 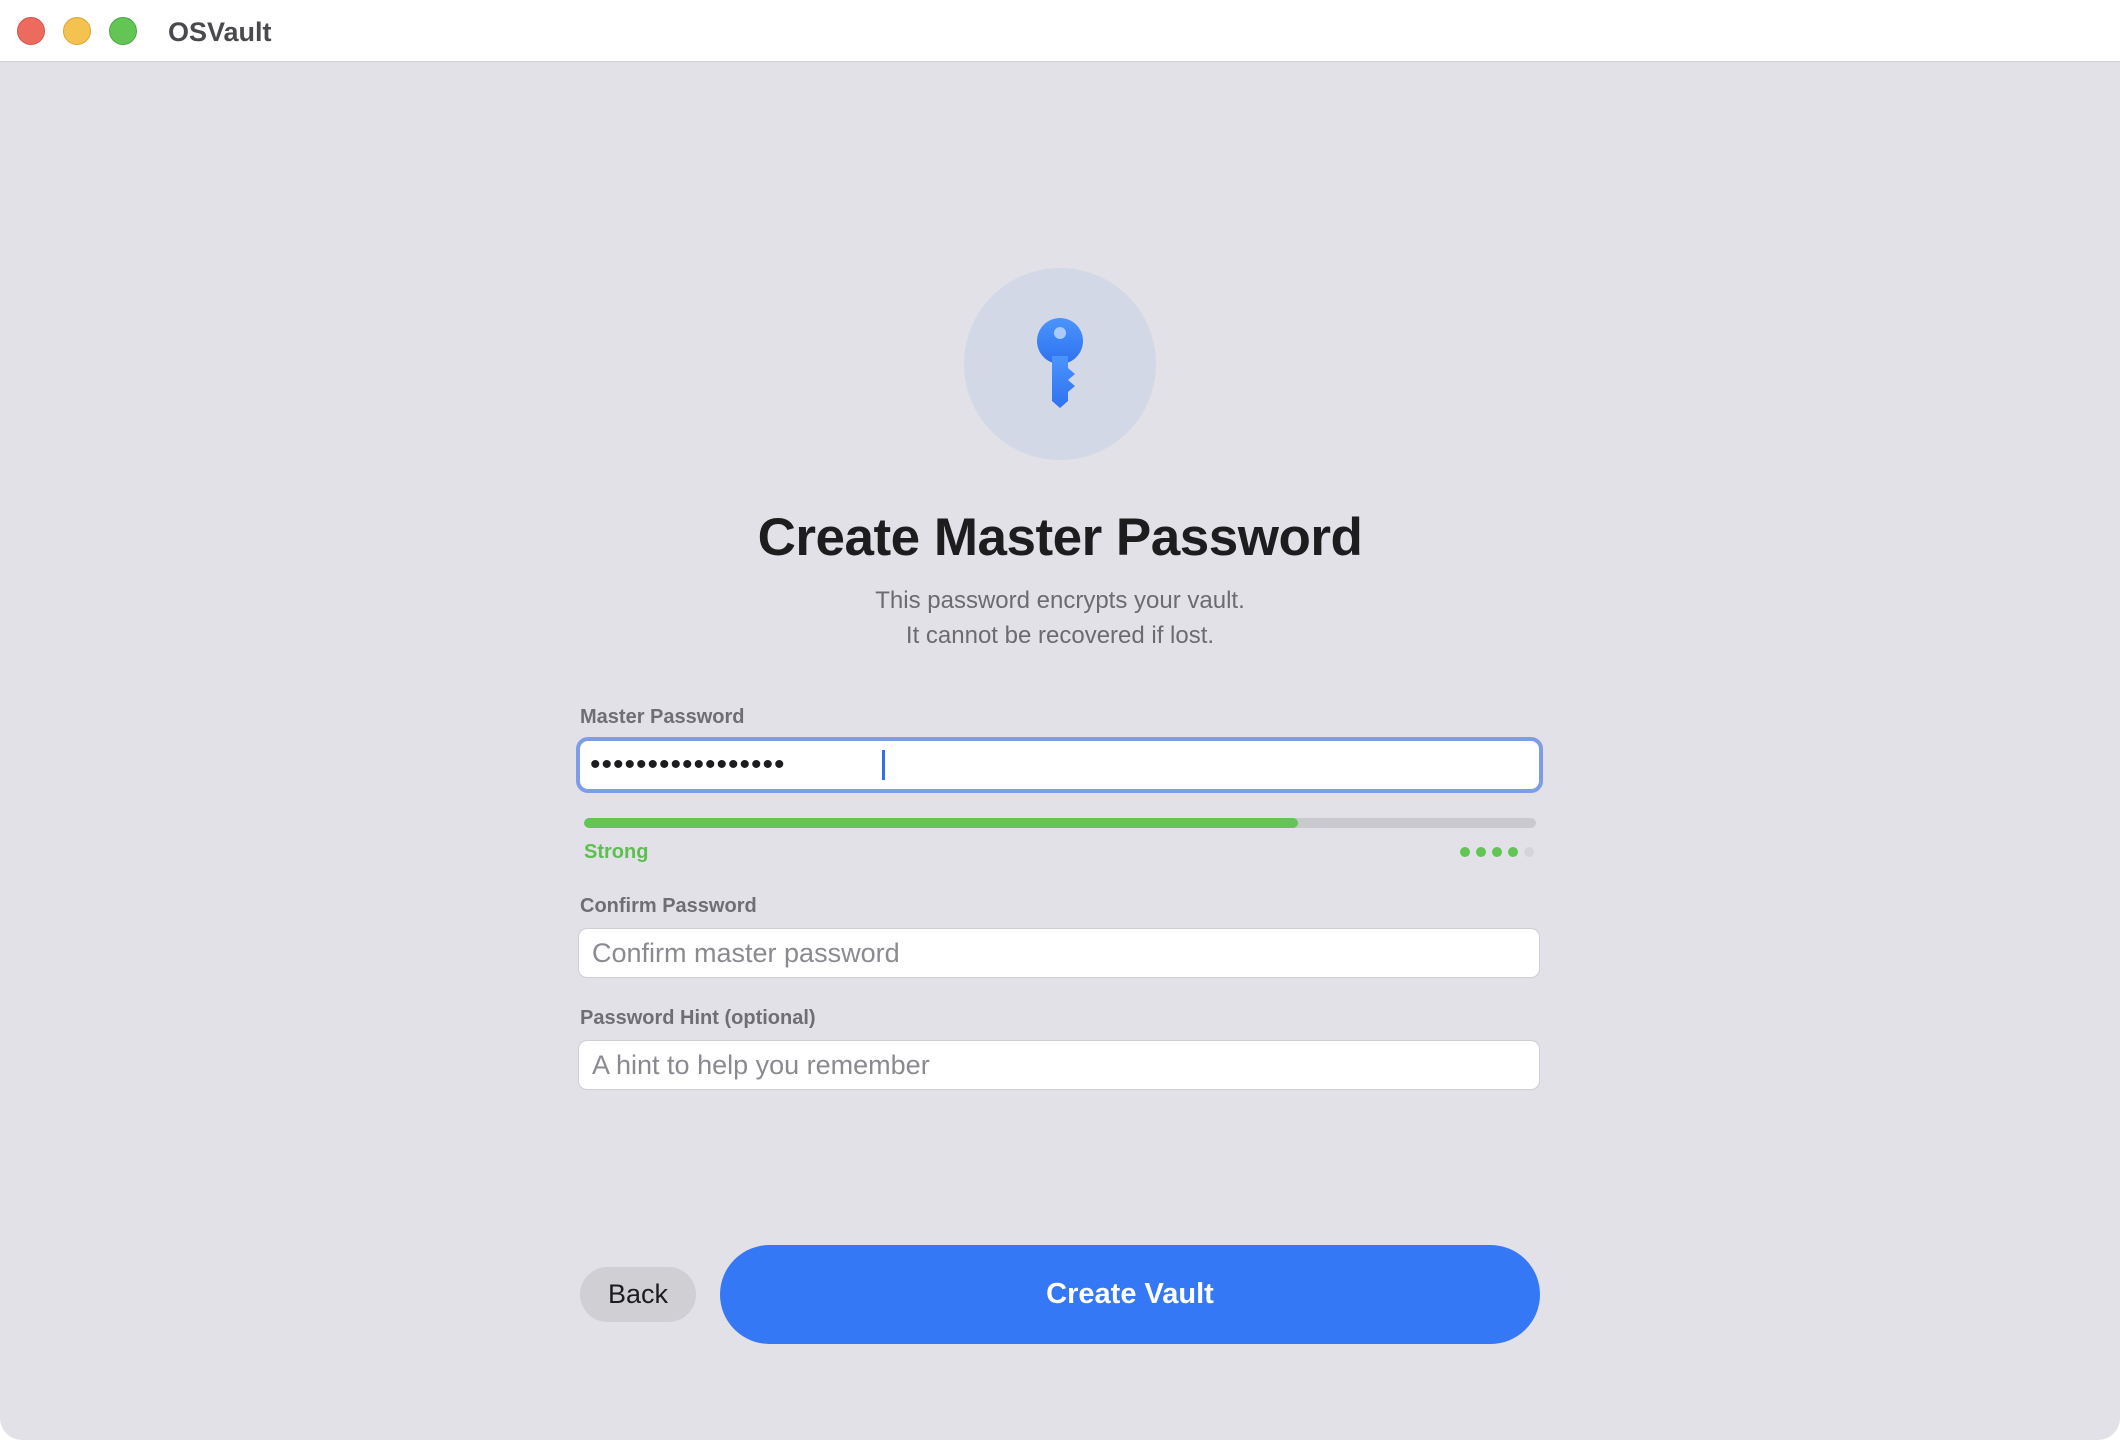 What do you see at coordinates (1060, 600) in the screenshot?
I see `subtitle-line: This password encrypts your vault.` at bounding box center [1060, 600].